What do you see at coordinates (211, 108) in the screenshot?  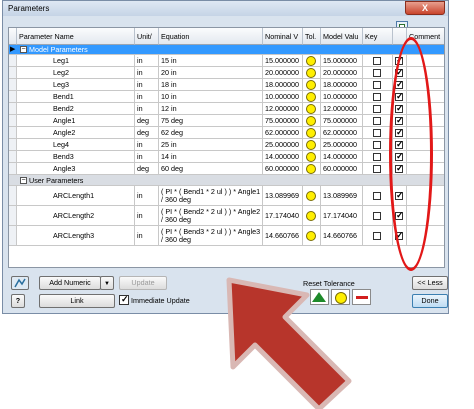 I see `equation-cell: 12 in` at bounding box center [211, 108].